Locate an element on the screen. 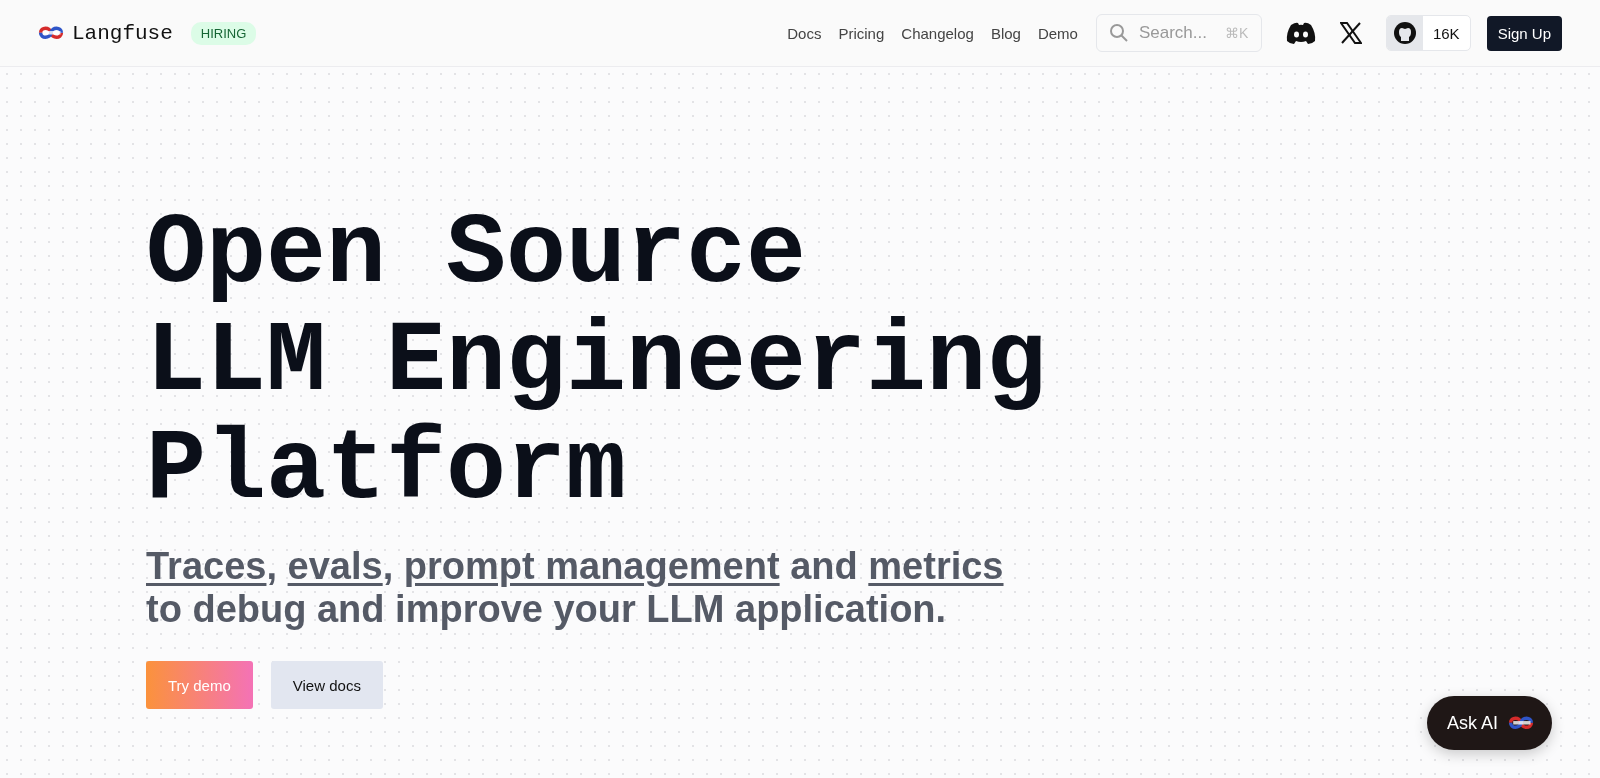 The image size is (1600, 778). x-logo-icon is located at coordinates (1350, 33).